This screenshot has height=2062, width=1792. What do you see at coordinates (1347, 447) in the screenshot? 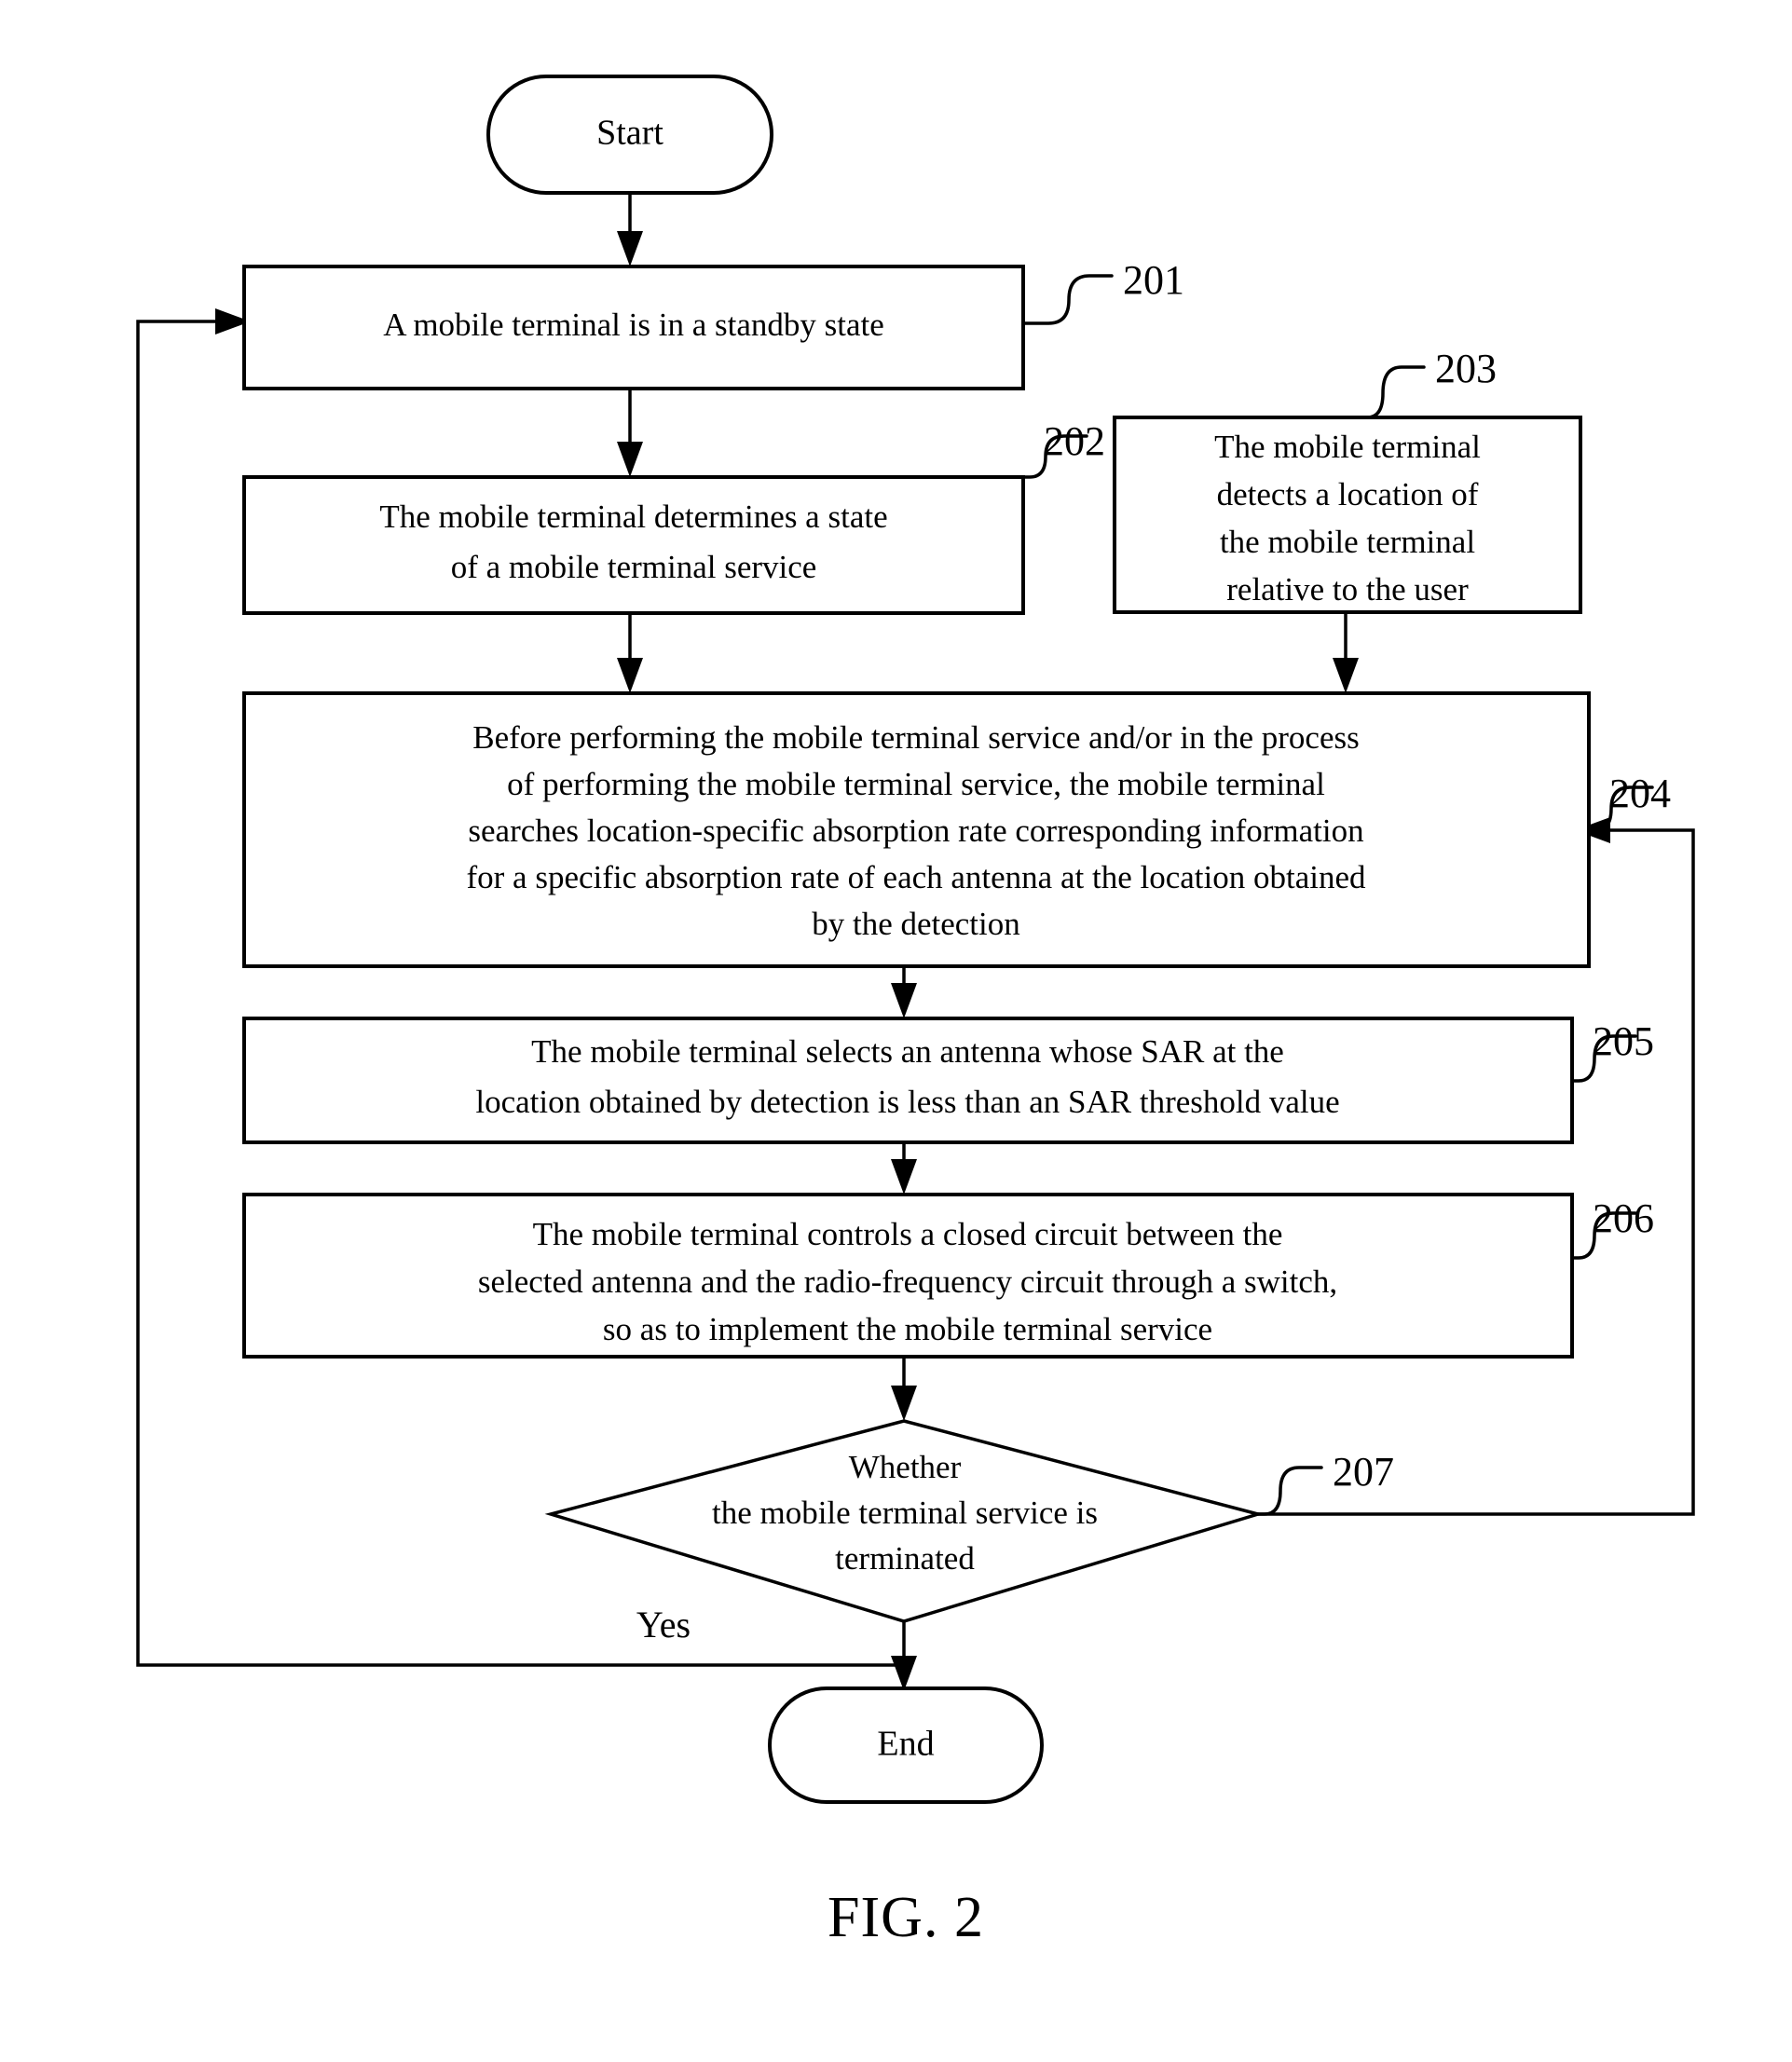
I see `step-203-line-1: The mobile terminal` at bounding box center [1347, 447].